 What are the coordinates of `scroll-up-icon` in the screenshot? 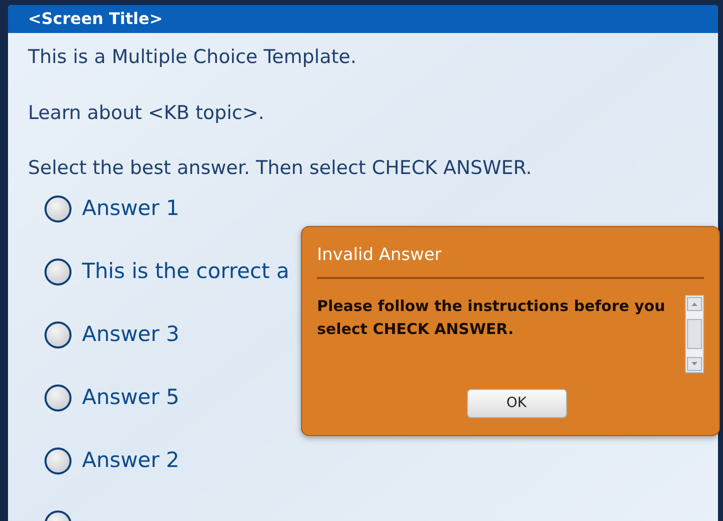 It's located at (694, 304).